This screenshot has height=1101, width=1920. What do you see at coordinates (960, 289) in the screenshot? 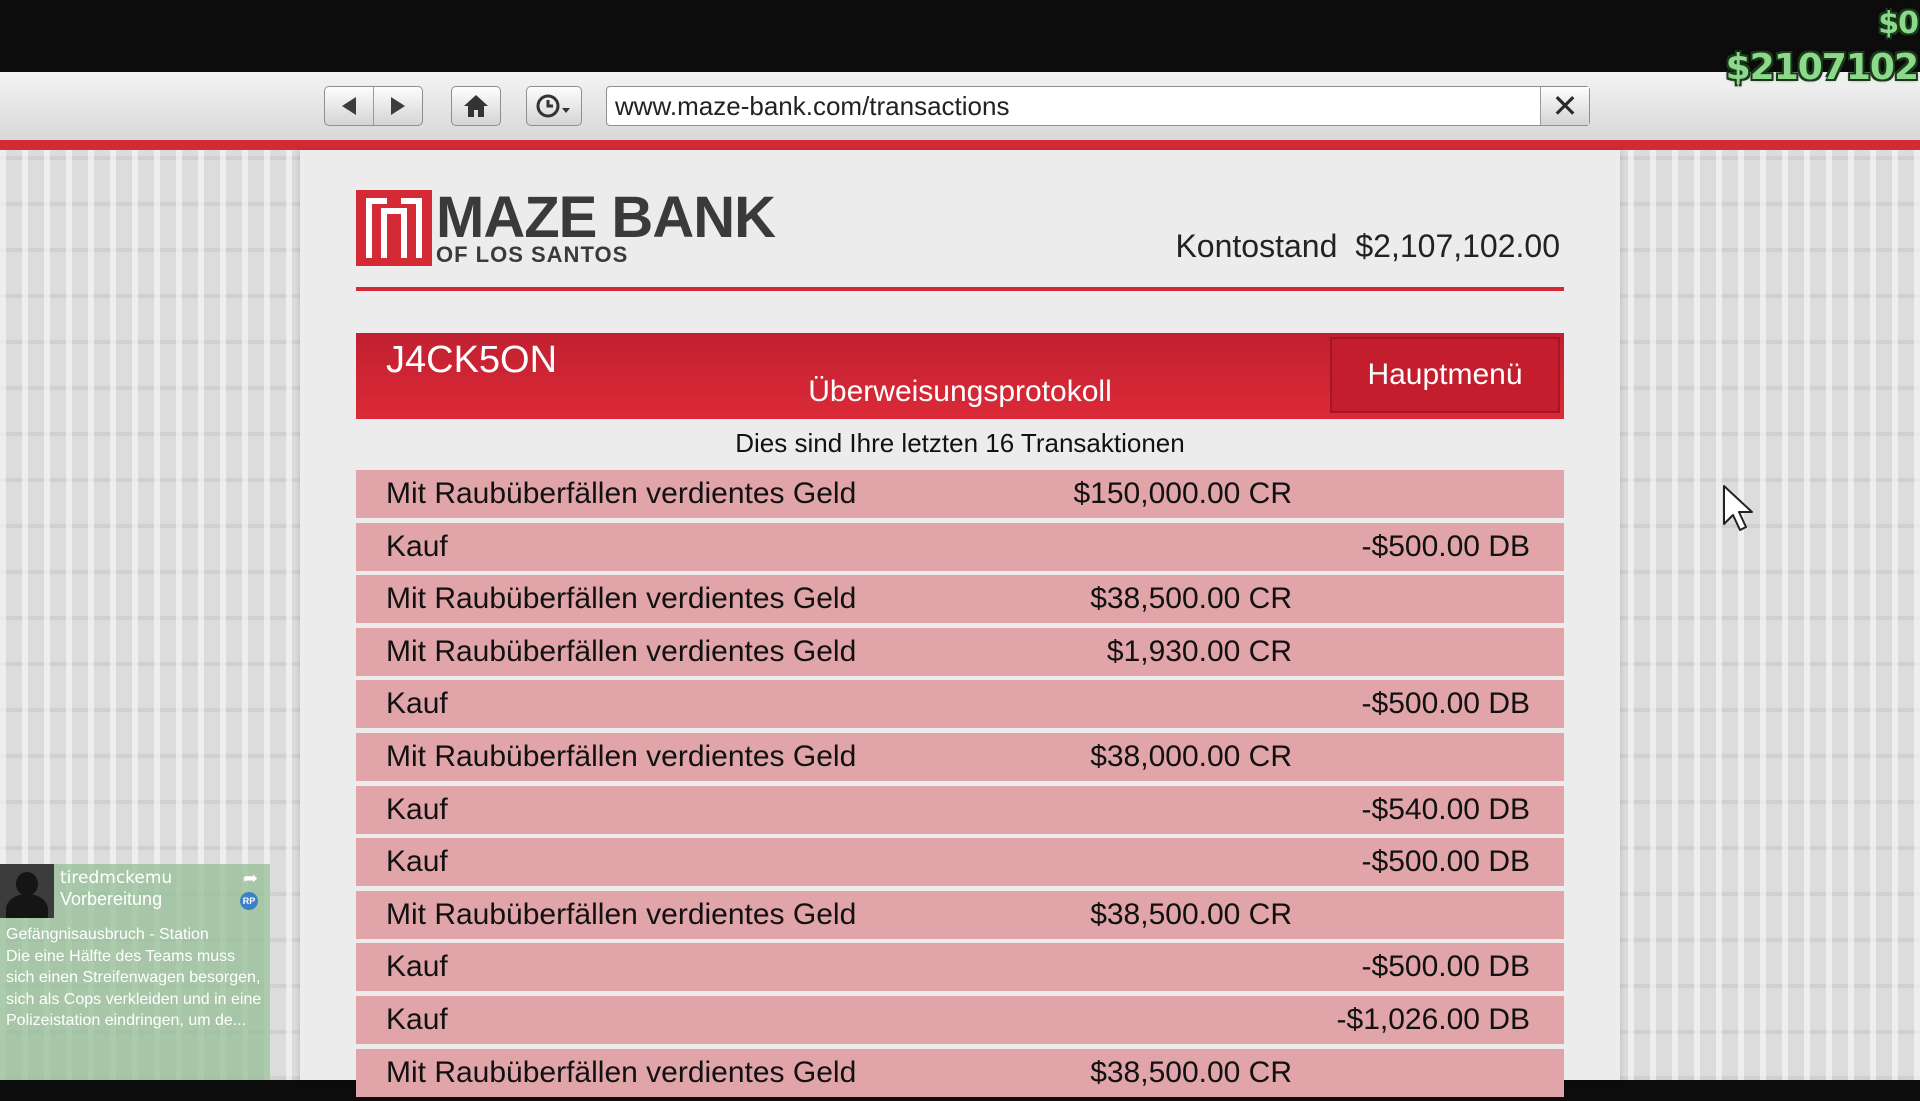
I see `header-divider` at bounding box center [960, 289].